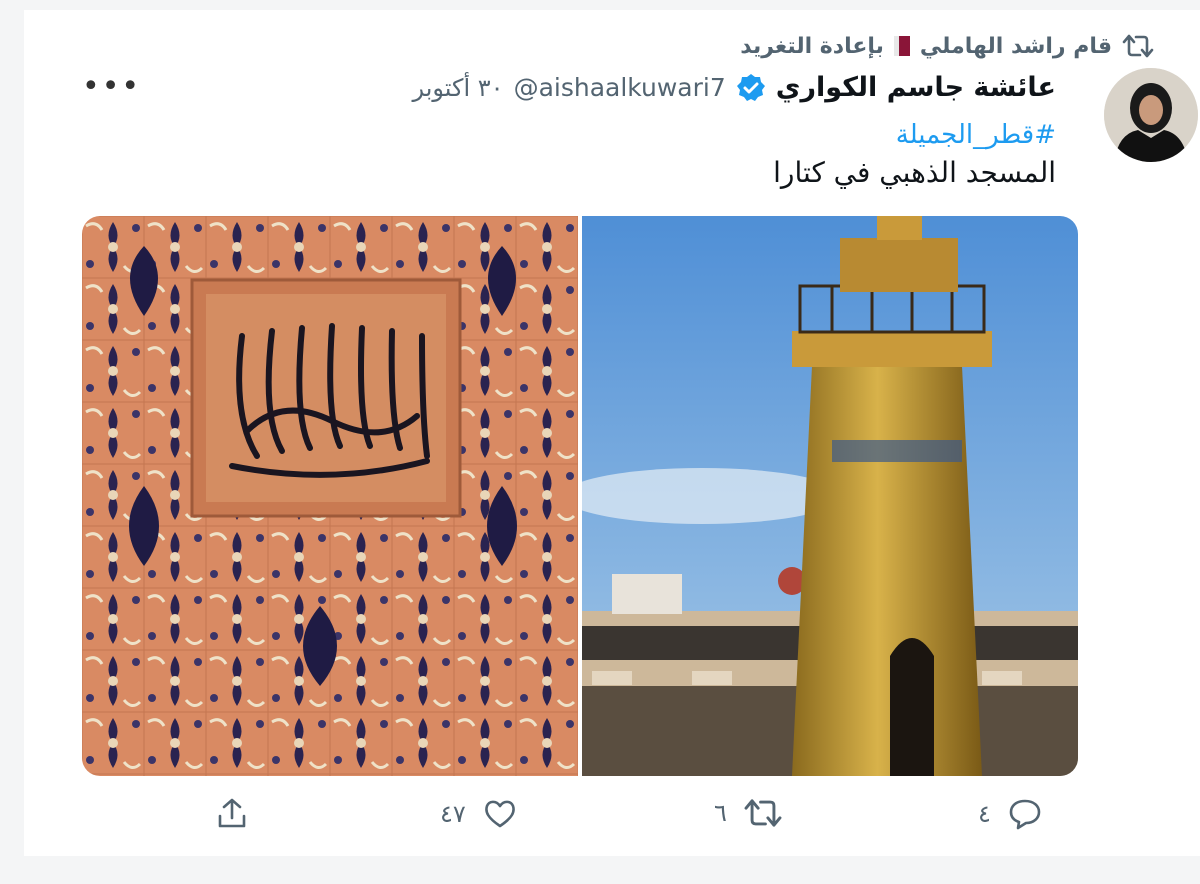  Describe the element at coordinates (812, 46) in the screenshot. I see `retweet-action-label: بإعادة التغريد` at that location.